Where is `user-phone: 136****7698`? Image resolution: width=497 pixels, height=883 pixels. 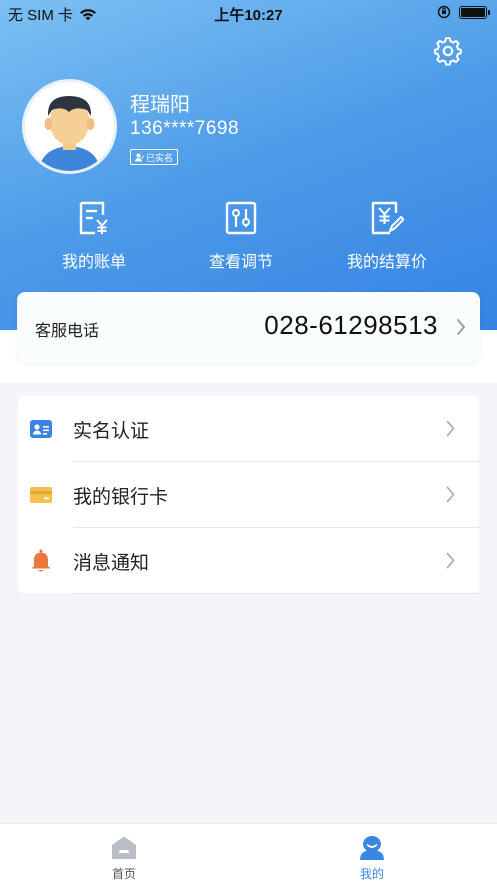
user-phone: 136****7698 is located at coordinates (185, 128).